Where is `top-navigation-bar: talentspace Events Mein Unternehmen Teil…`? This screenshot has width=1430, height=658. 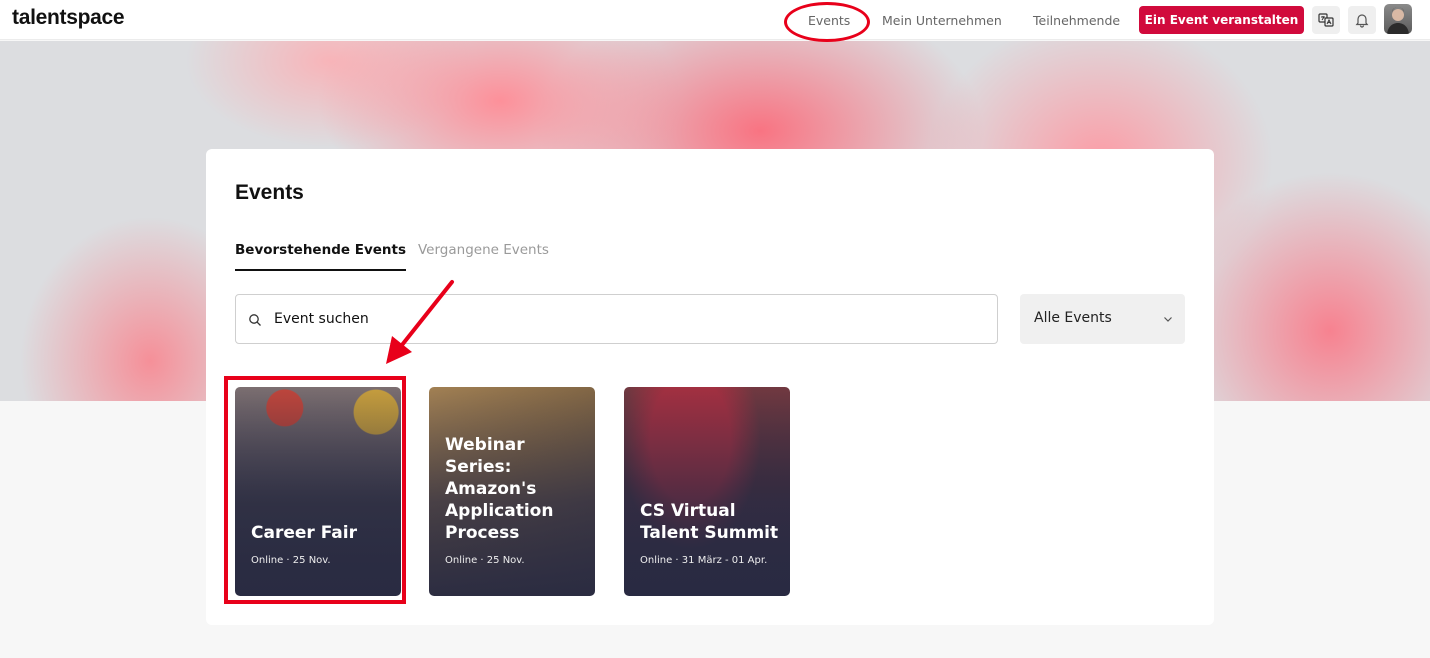 top-navigation-bar: talentspace Events Mein Unternehmen Teil… is located at coordinates (715, 20).